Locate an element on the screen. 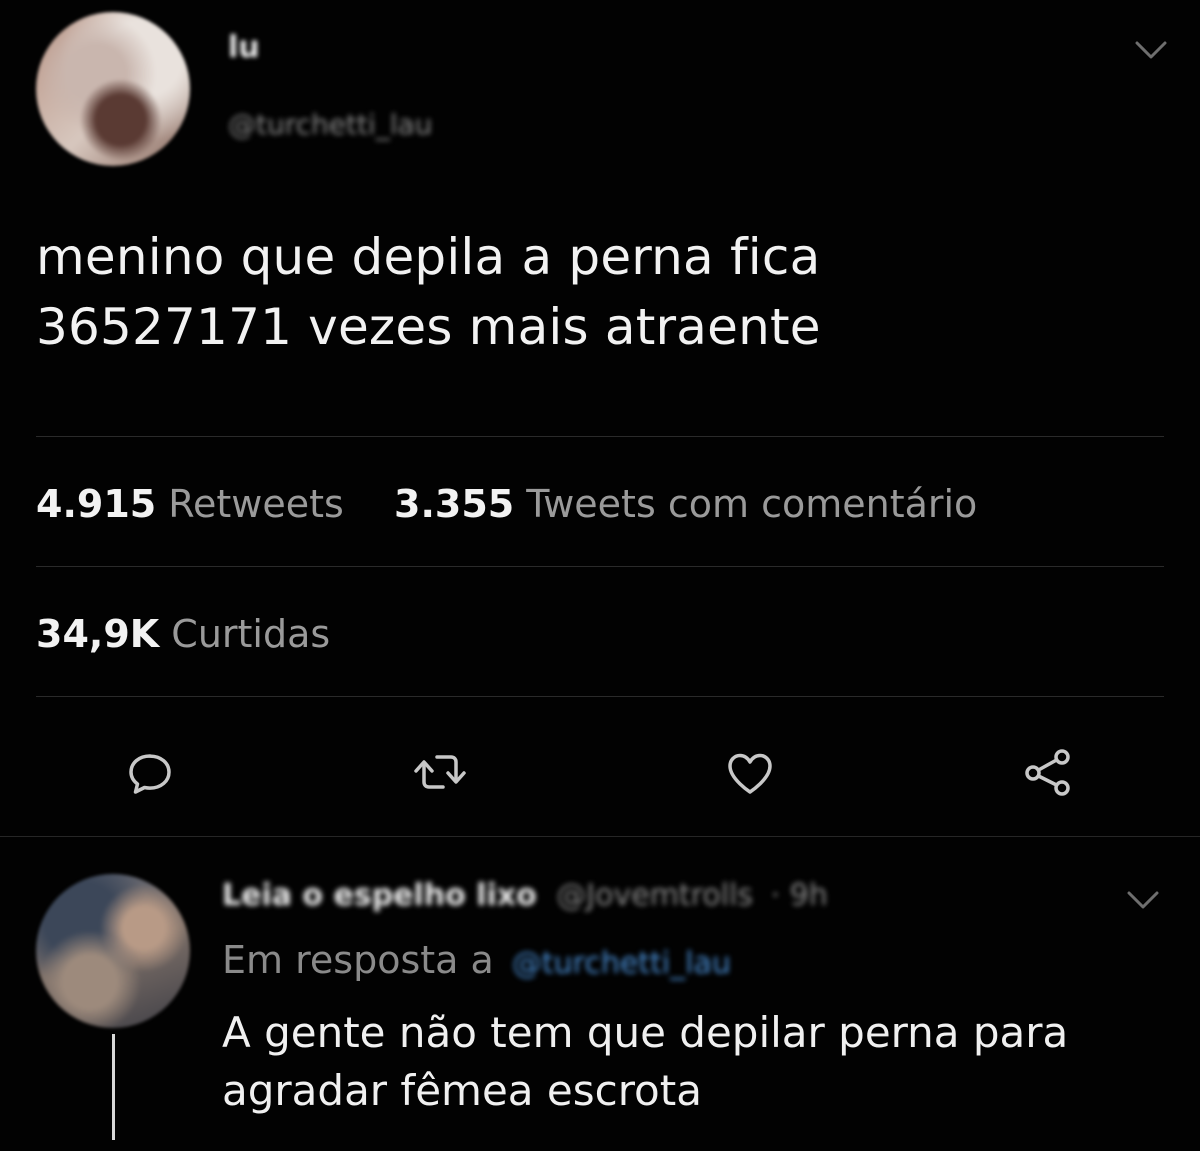 The width and height of the screenshot is (1200, 1151). comment-icon is located at coordinates (150, 774).